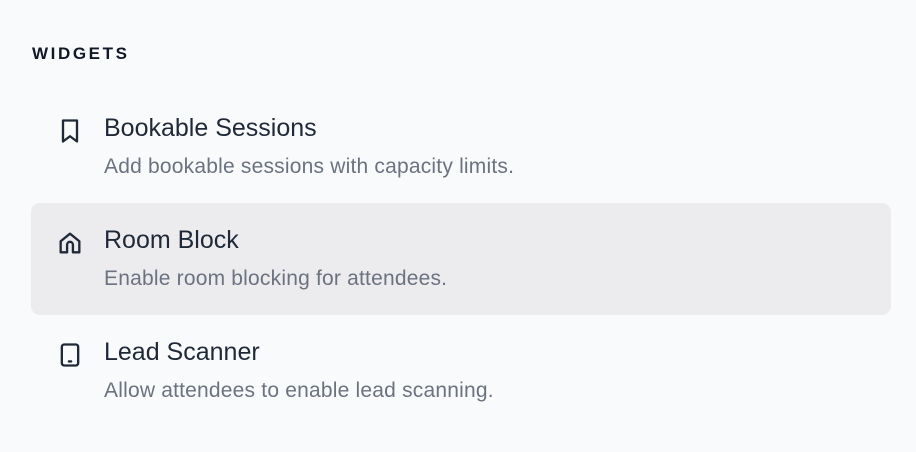  What do you see at coordinates (182, 352) in the screenshot?
I see `widget-title: Lead Scanner` at bounding box center [182, 352].